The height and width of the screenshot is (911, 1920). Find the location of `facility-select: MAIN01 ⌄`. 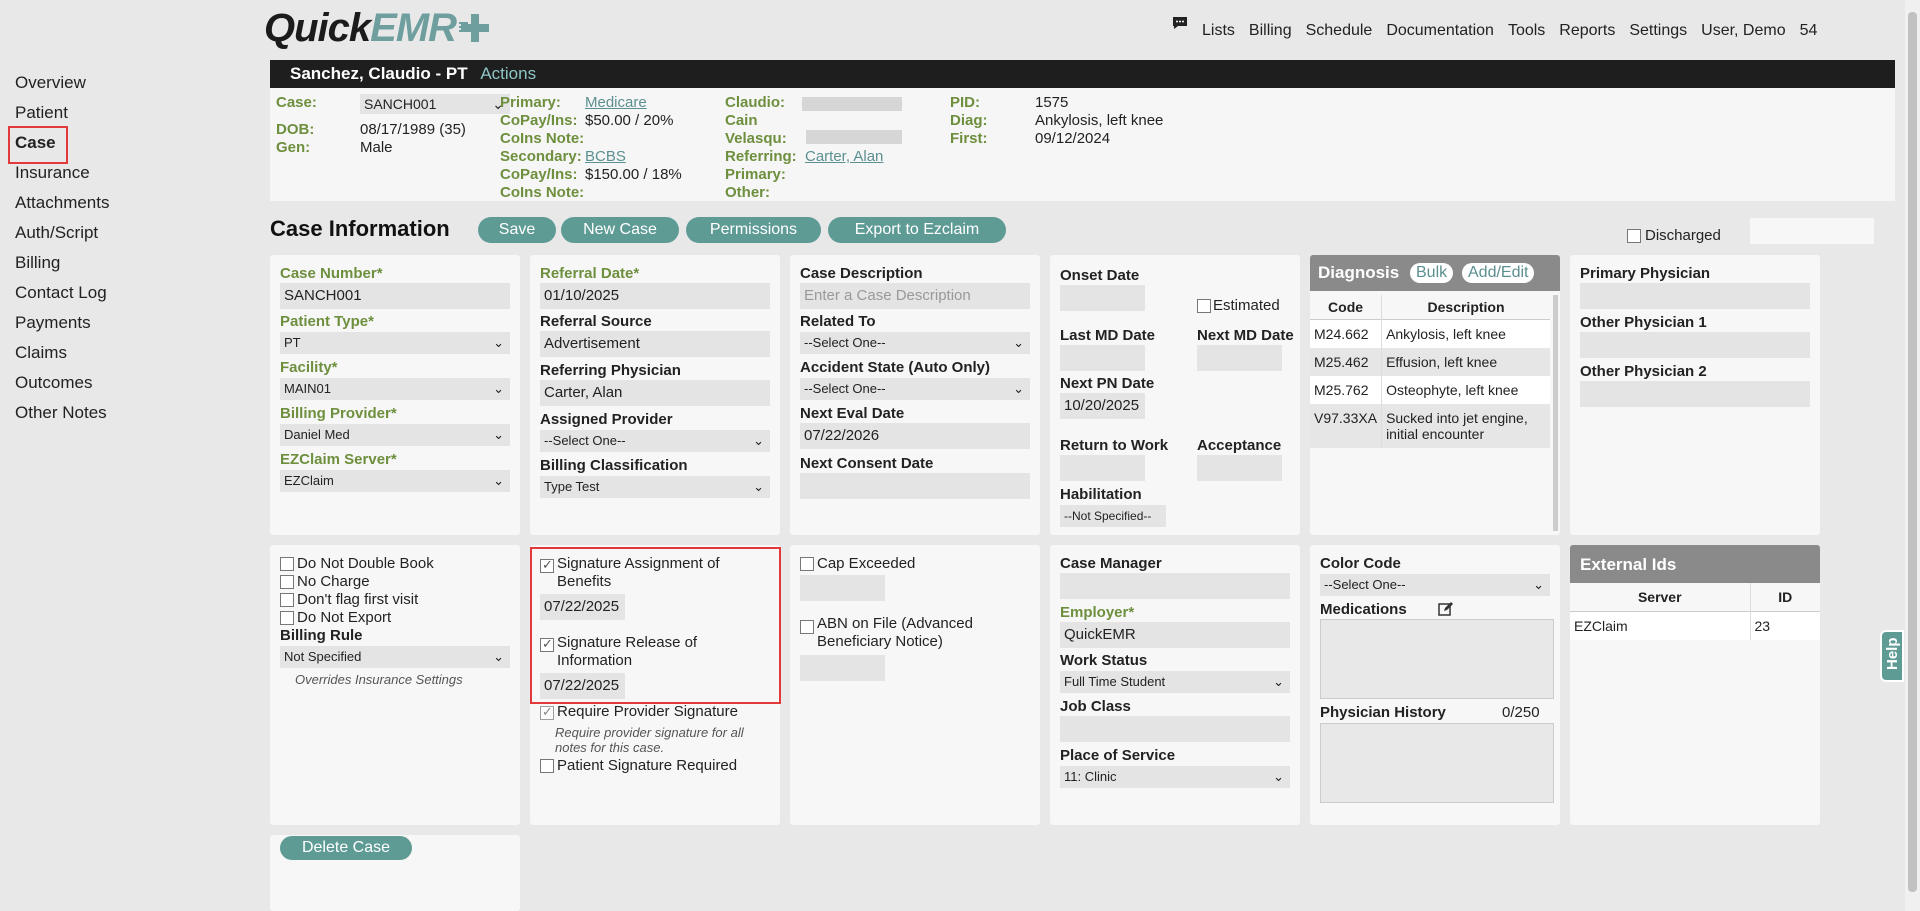

facility-select: MAIN01 ⌄ is located at coordinates (395, 389).